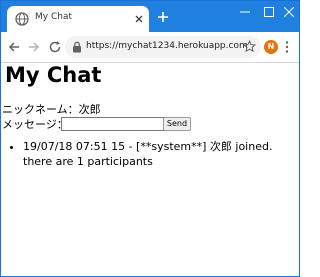 The image size is (320, 277). What do you see at coordinates (249, 46) in the screenshot?
I see `star-icon` at bounding box center [249, 46].